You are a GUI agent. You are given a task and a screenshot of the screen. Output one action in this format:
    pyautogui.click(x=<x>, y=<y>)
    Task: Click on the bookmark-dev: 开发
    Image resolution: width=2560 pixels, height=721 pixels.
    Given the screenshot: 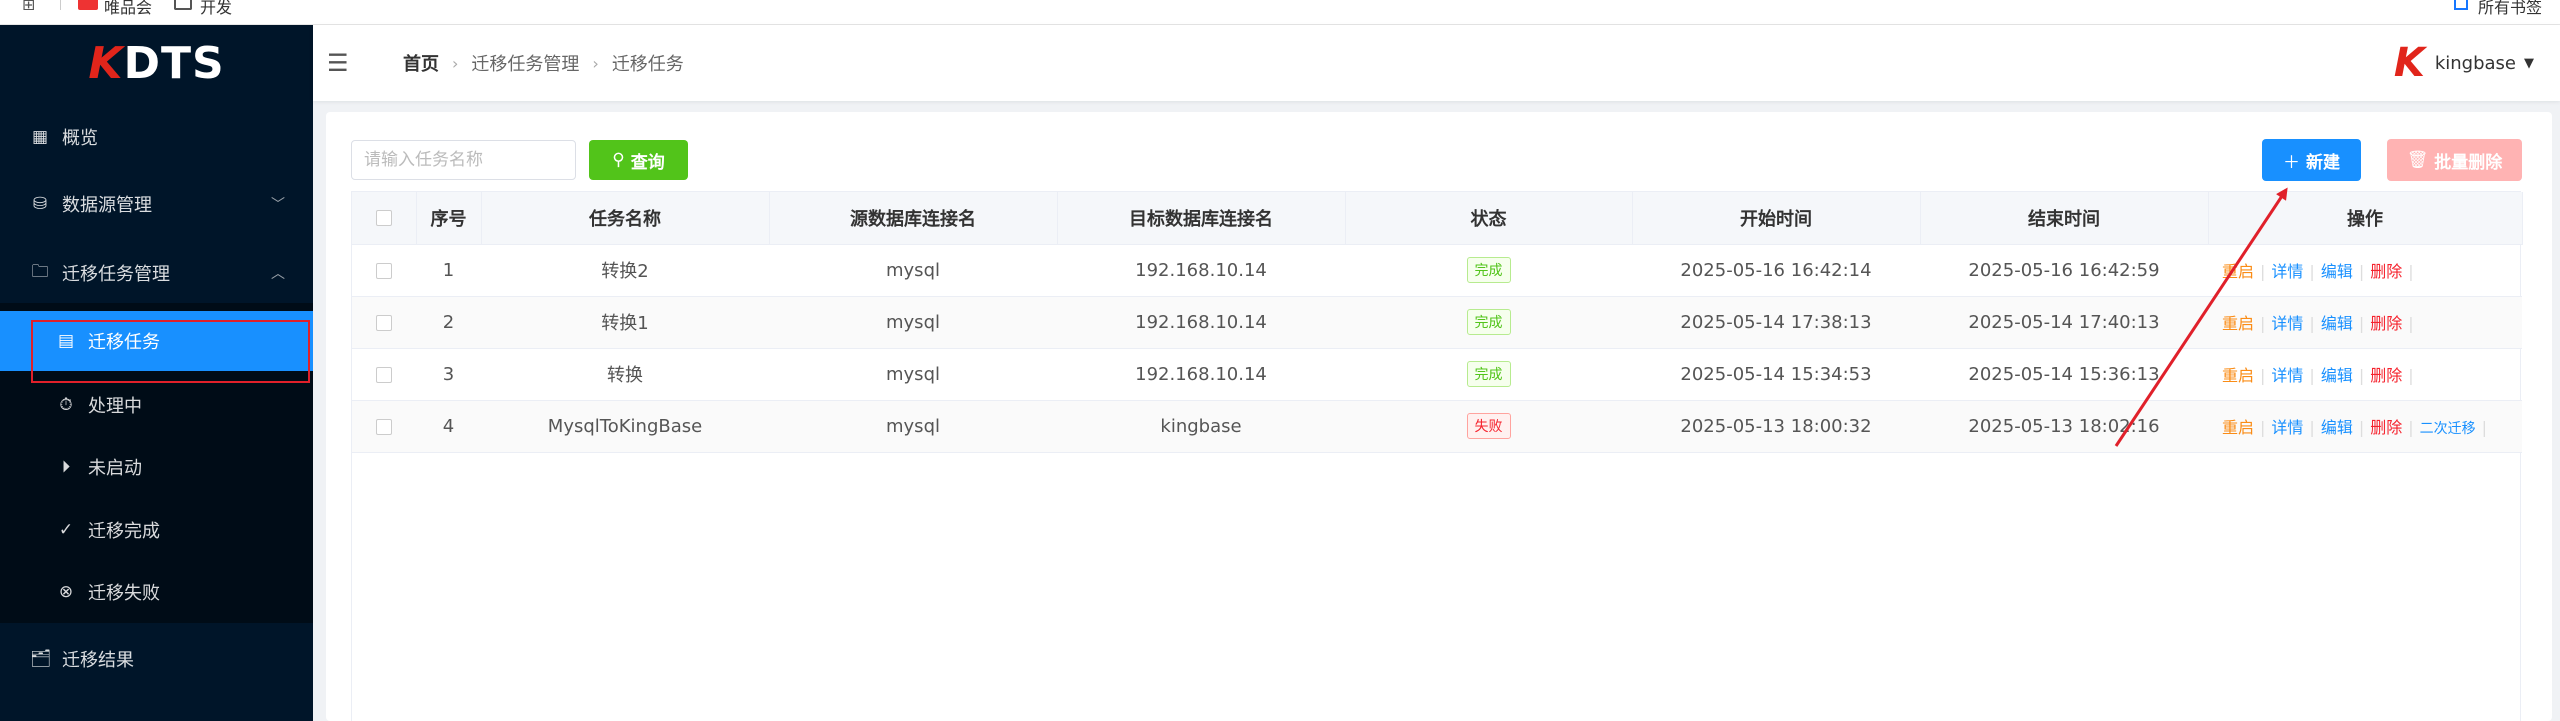 What is the action you would take?
    pyautogui.click(x=216, y=9)
    